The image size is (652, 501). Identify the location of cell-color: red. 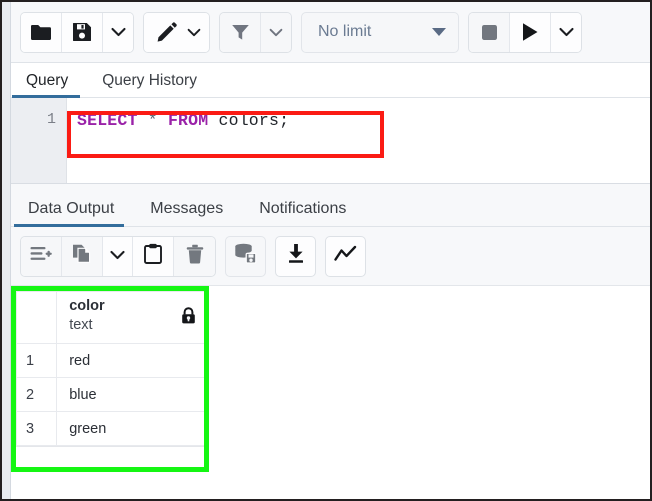
(131, 360).